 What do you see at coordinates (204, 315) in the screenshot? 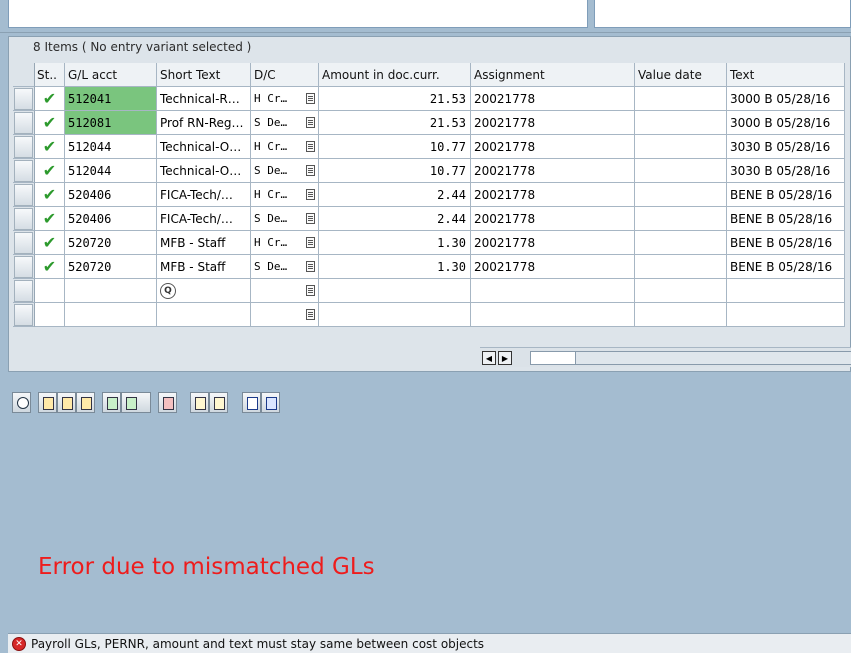
I see `short-text-cell-empty` at bounding box center [204, 315].